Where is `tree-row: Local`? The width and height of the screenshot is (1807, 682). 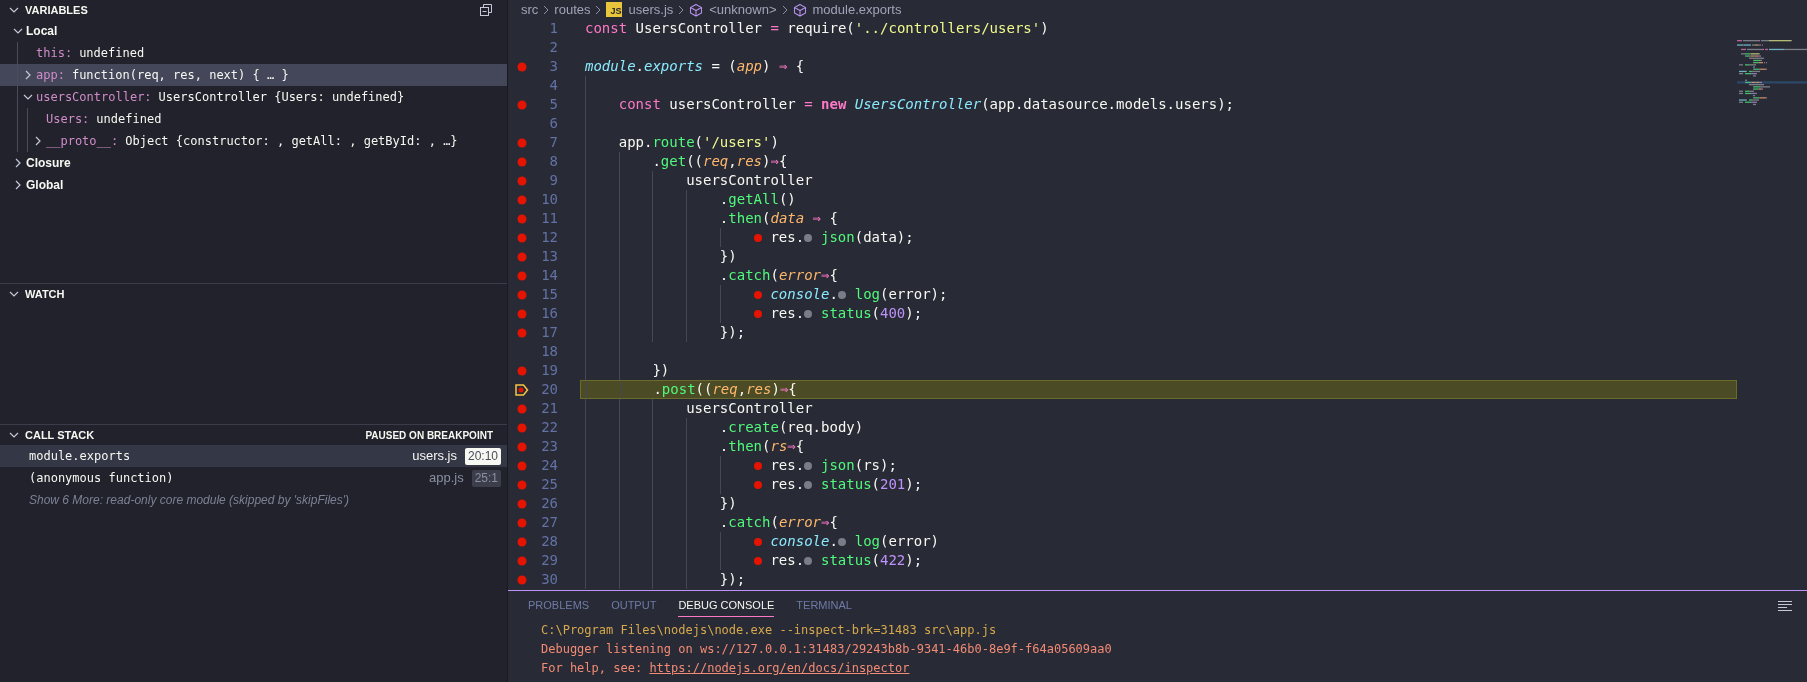 tree-row: Local is located at coordinates (253, 31).